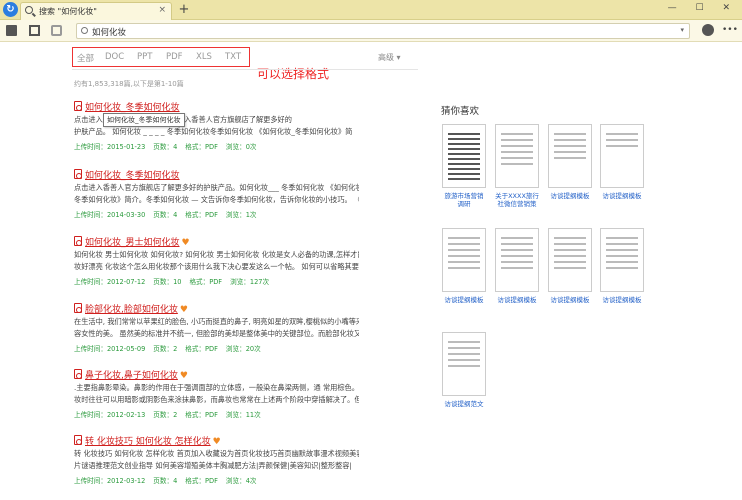 The width and height of the screenshot is (742, 500). Describe the element at coordinates (184, 10) in the screenshot. I see `new-tab-button: +` at that location.